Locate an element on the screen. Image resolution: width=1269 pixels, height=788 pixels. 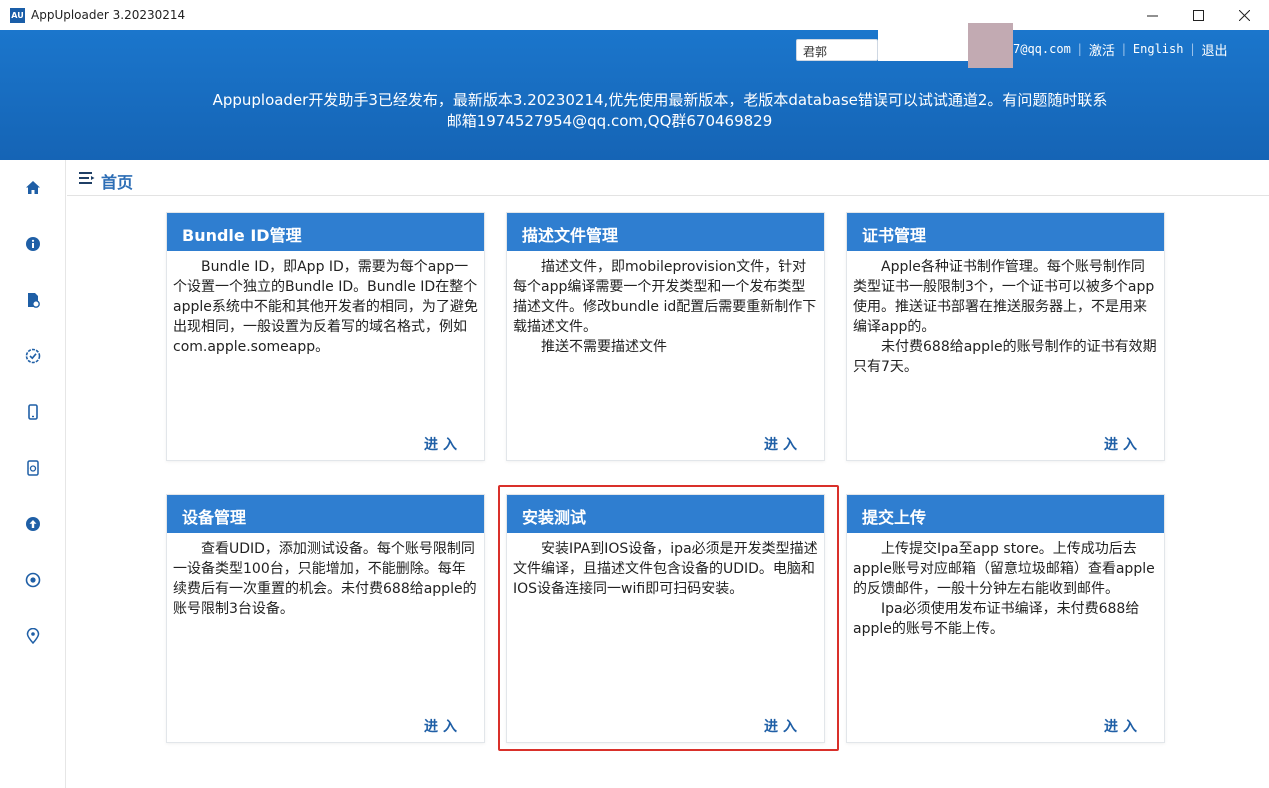
minimize-button is located at coordinates (1152, 15).